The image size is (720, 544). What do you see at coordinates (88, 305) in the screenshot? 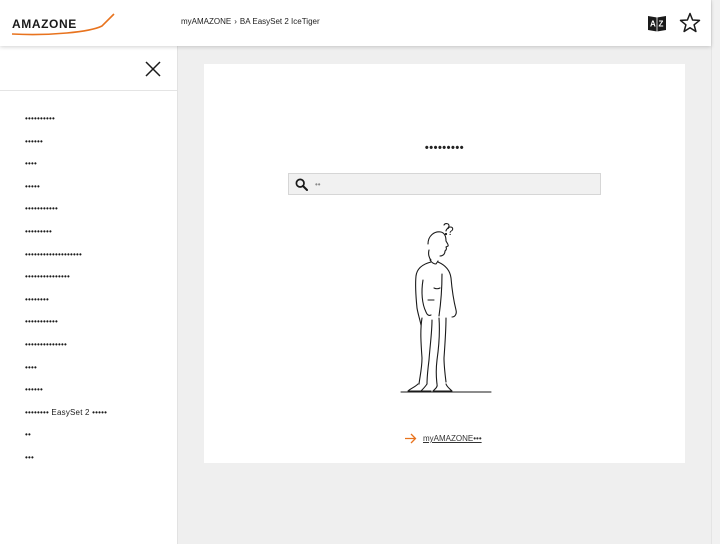
I see `sidebar-item: ••••••••` at bounding box center [88, 305].